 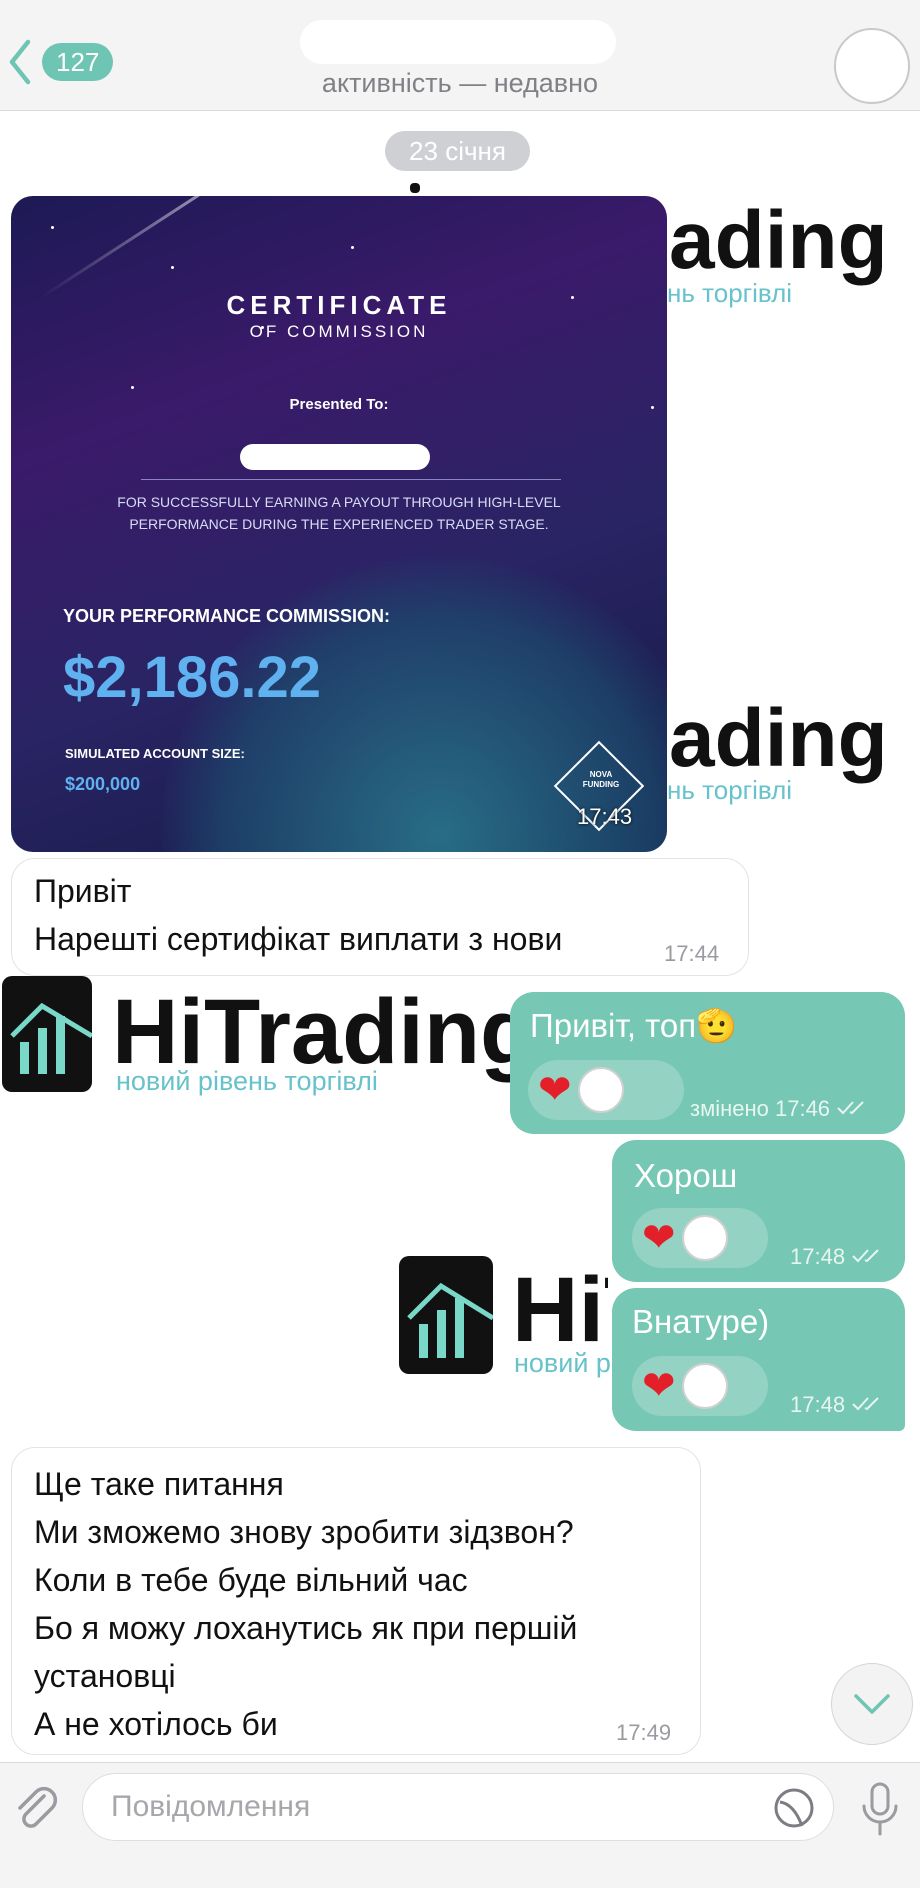 I want to click on outgoing-message: Внатуре) ❤ 17:48, so click(x=758, y=1359).